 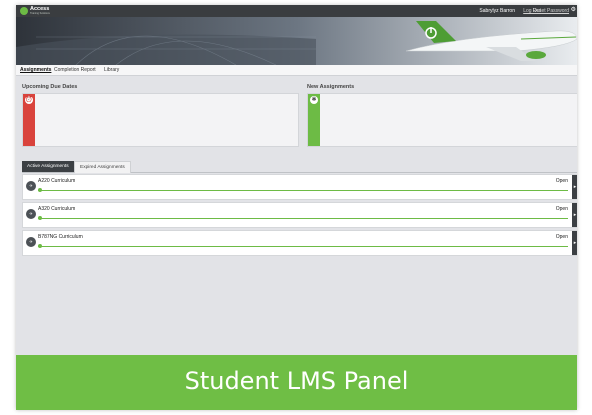 What do you see at coordinates (299, 215) in the screenshot?
I see `assignment-row: ✈ A320 Curriculum Open ▸` at bounding box center [299, 215].